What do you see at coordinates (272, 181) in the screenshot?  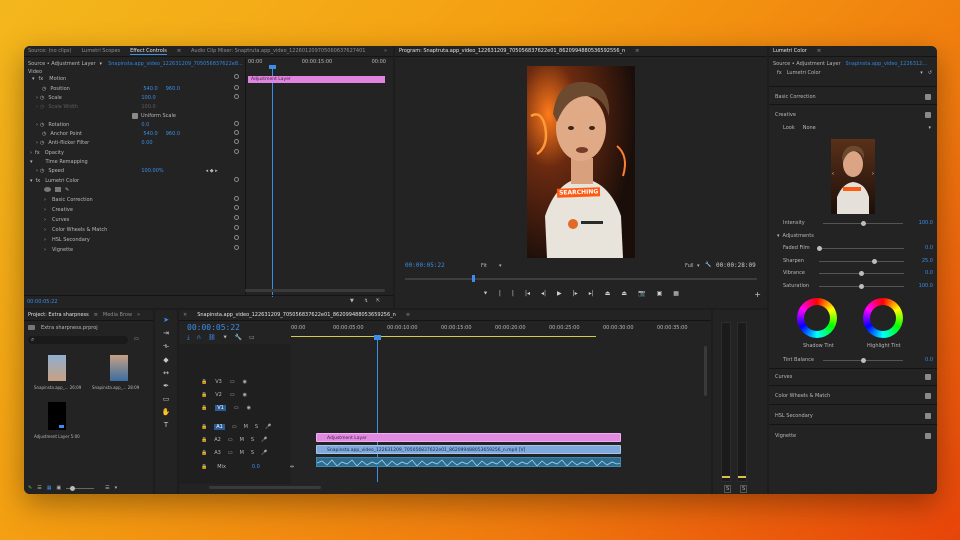 I see `ec-playhead` at bounding box center [272, 181].